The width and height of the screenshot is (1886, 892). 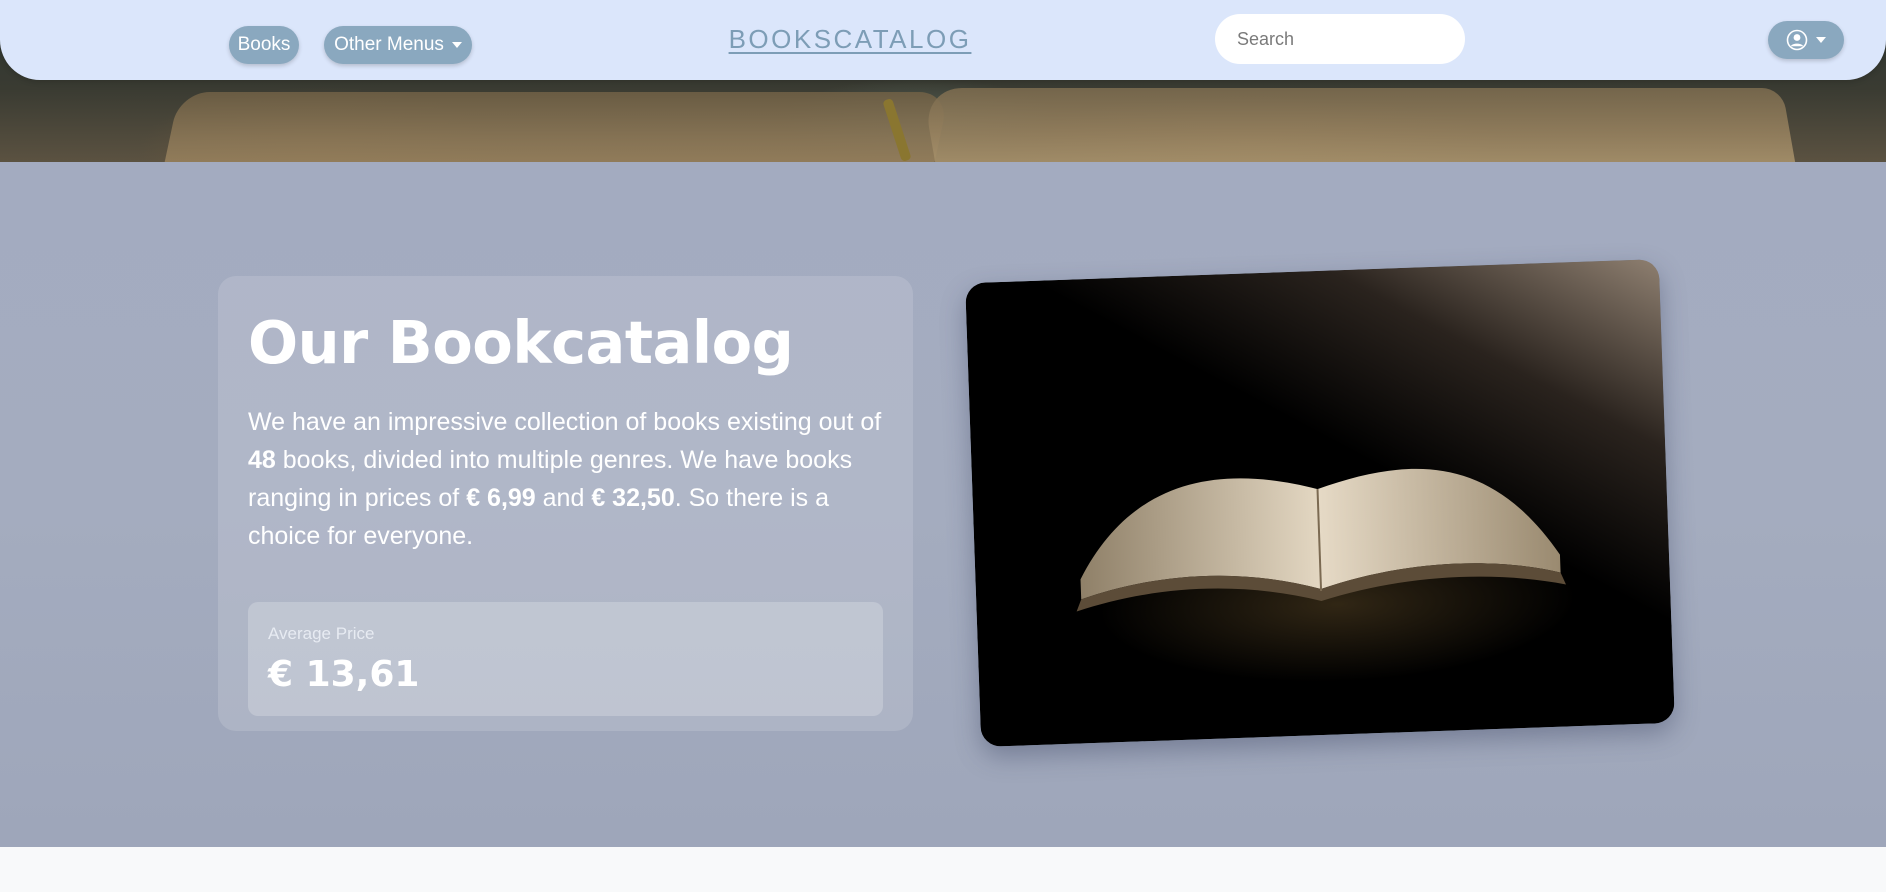 I want to click on open-book-image, so click(x=1321, y=540).